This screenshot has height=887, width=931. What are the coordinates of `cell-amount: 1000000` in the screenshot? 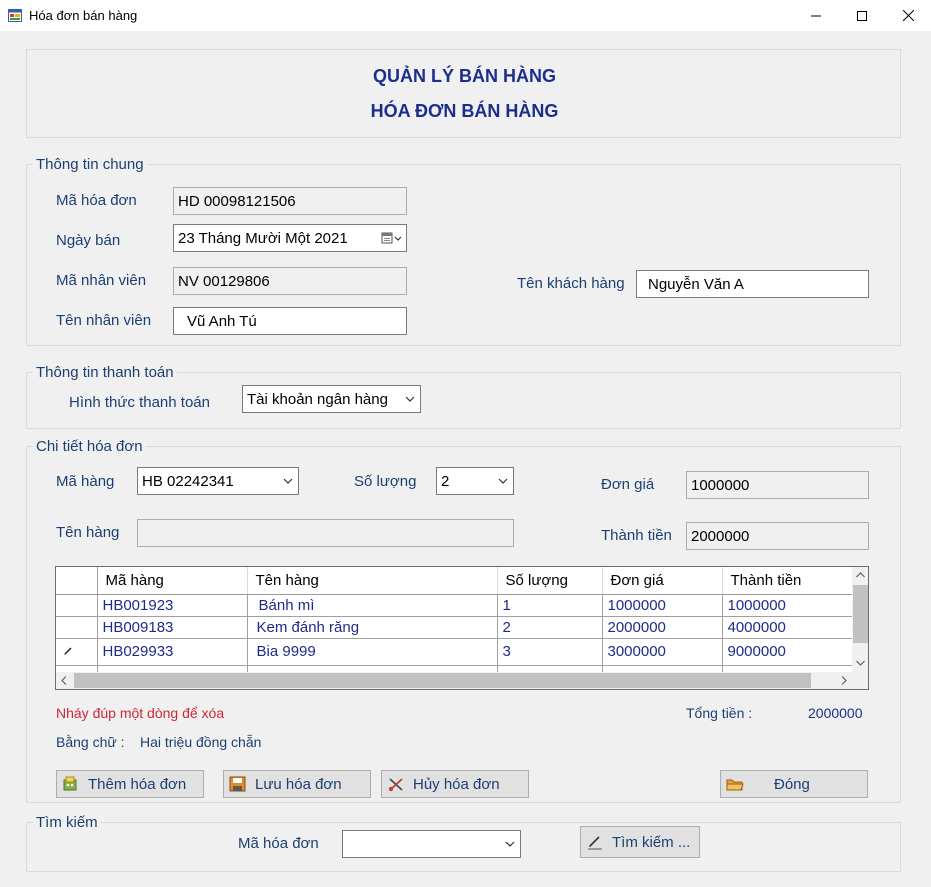 It's located at (787, 605).